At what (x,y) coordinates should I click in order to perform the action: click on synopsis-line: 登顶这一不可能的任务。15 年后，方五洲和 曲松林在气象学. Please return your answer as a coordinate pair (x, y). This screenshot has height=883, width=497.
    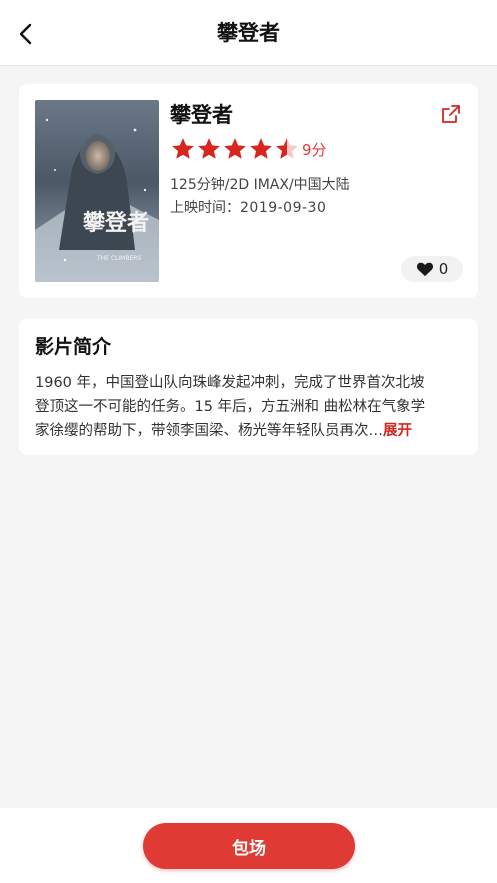
    Looking at the image, I should click on (247, 407).